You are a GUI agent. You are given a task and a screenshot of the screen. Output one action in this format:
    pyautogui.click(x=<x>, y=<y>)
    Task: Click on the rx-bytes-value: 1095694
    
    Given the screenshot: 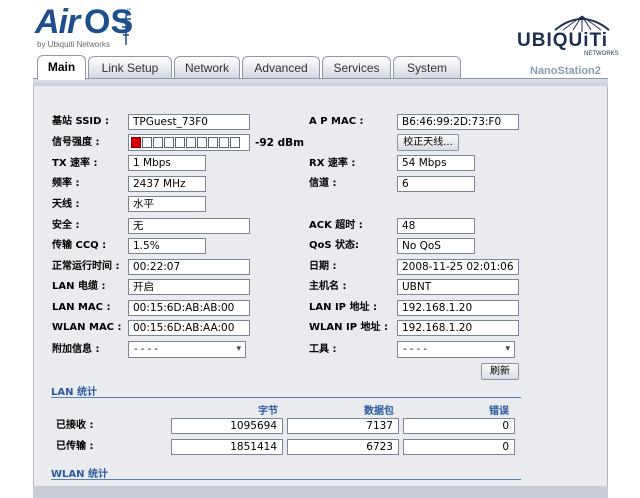 What is the action you would take?
    pyautogui.click(x=227, y=426)
    